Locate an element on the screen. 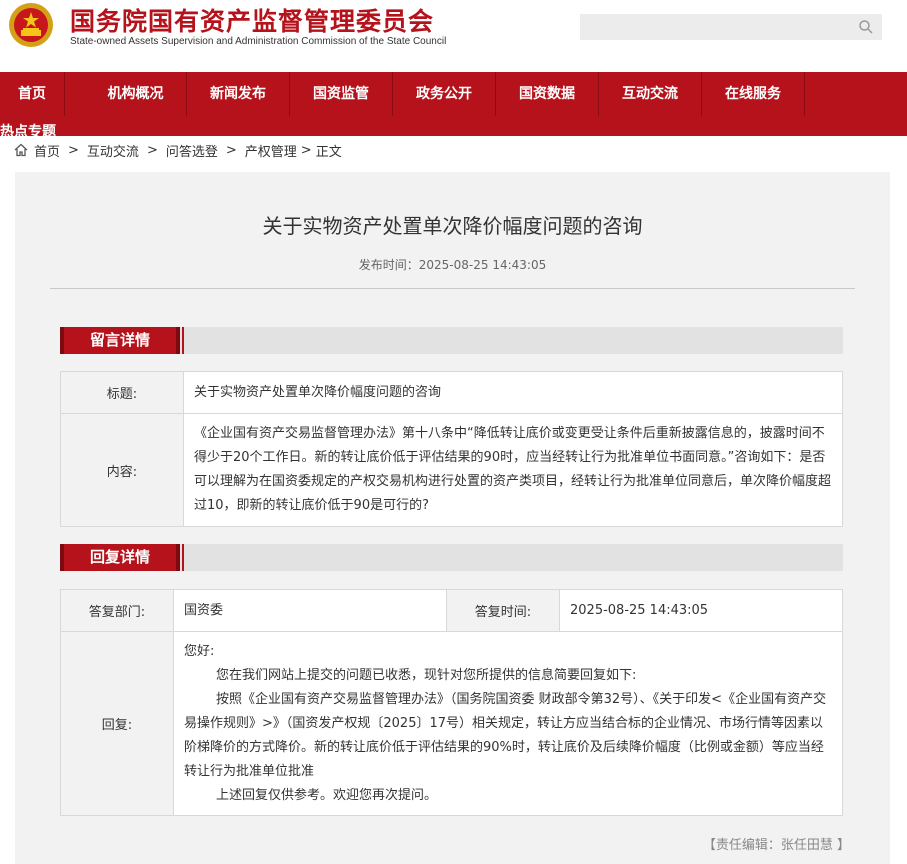  message-section-label: 留言详情 is located at coordinates (122, 340).